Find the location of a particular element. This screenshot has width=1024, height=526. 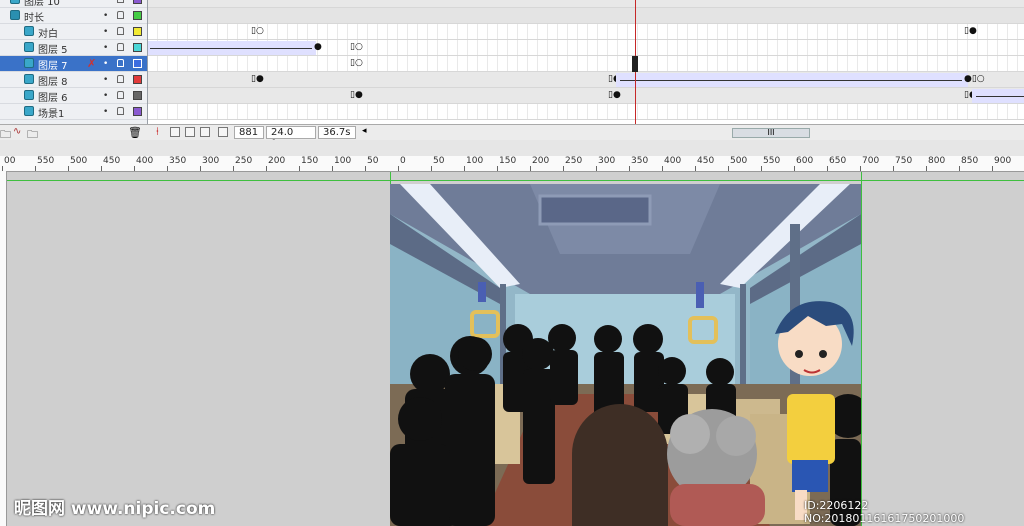

add-motion-guide-icon: ∿ is located at coordinates (17, 131).